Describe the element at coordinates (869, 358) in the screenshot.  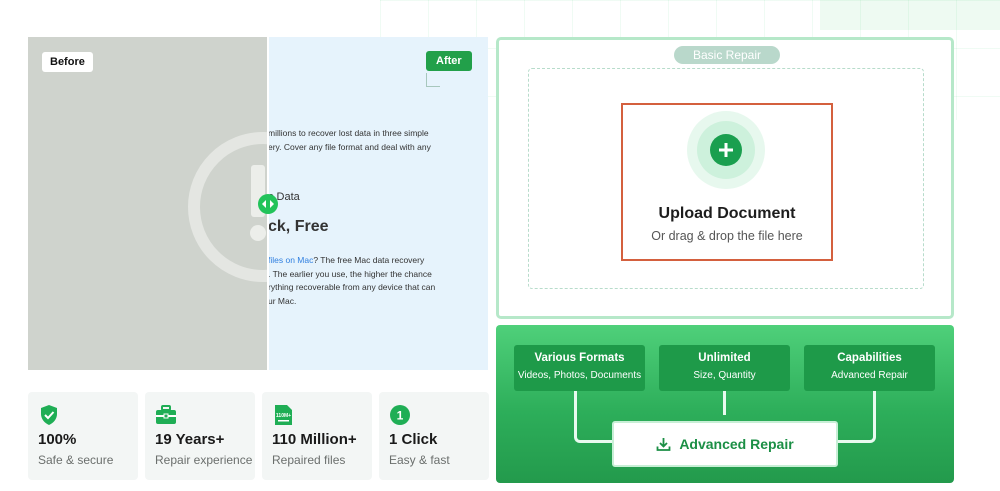
I see `feature-title: Capabilities` at that location.